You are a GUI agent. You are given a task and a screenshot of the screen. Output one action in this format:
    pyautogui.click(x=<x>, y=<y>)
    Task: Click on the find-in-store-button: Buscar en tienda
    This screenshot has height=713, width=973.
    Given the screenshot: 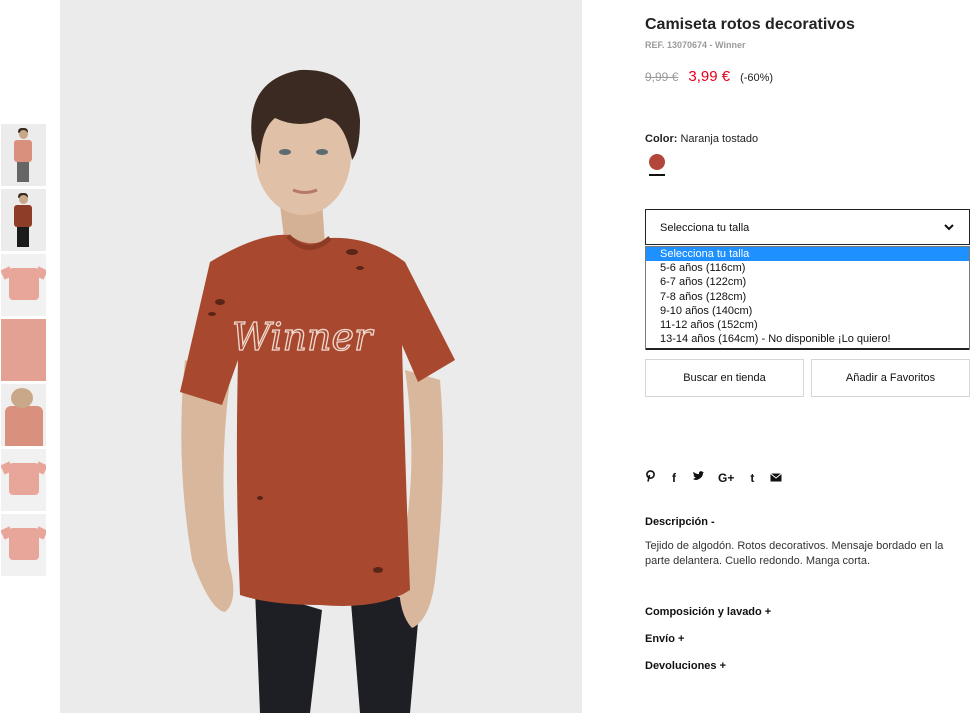 What is the action you would take?
    pyautogui.click(x=724, y=378)
    